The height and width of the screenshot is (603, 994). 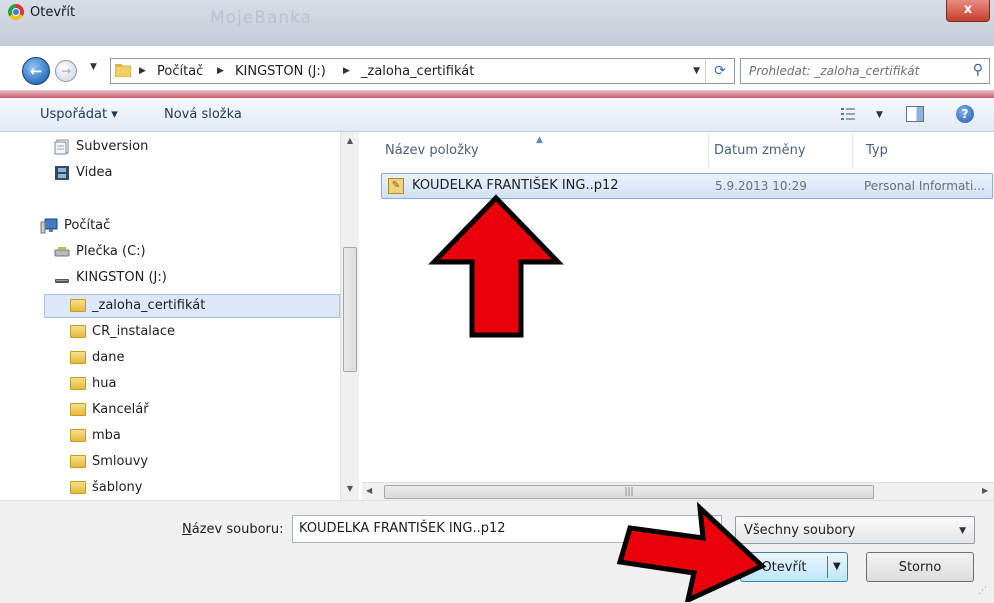 I want to click on usb-drive-icon, so click(x=62, y=280).